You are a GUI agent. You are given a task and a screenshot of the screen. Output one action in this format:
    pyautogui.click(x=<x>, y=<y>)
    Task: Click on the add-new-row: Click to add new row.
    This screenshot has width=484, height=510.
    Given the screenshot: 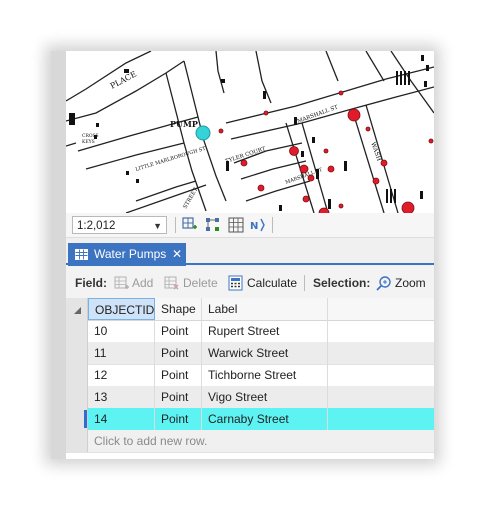 What is the action you would take?
    pyautogui.click(x=250, y=441)
    